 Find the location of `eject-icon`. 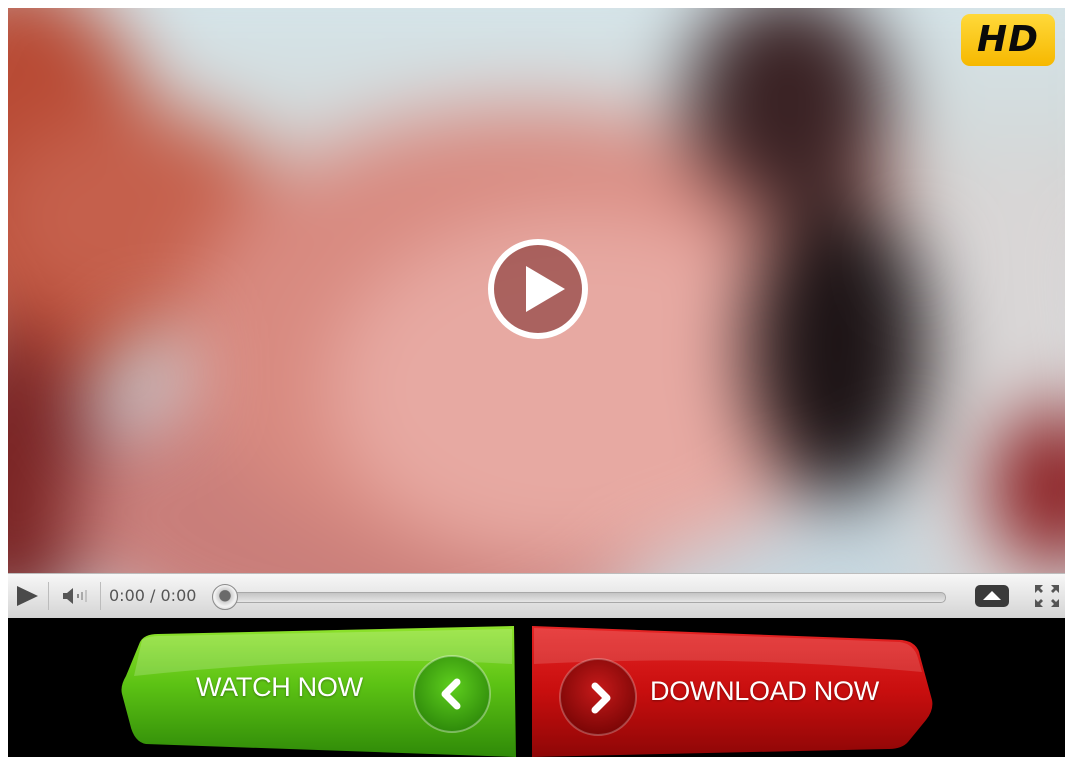

eject-icon is located at coordinates (992, 596).